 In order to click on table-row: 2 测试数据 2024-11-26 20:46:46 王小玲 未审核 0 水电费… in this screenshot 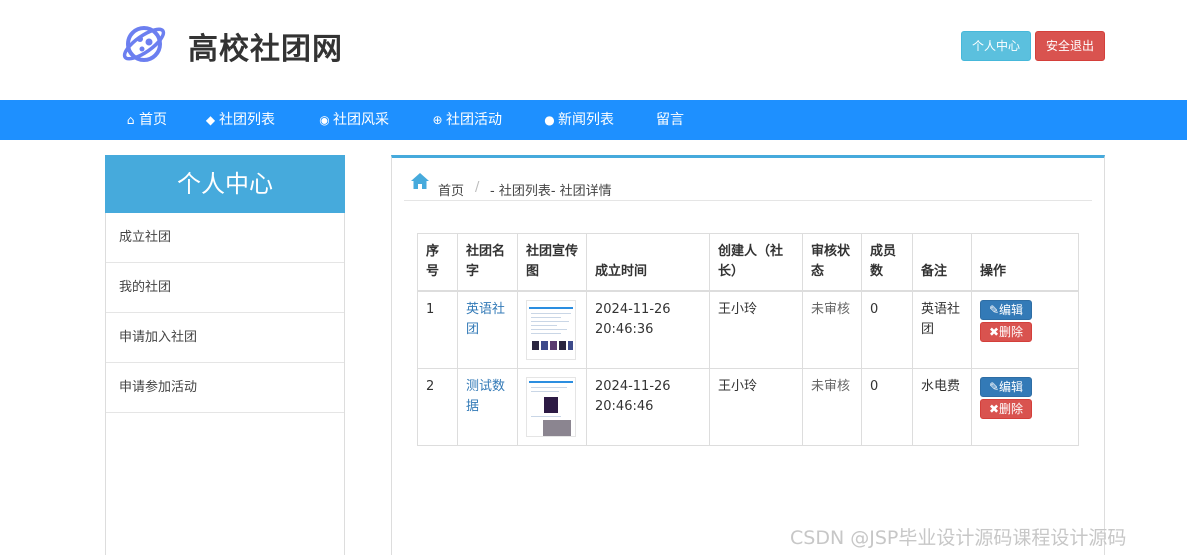, I will do `click(748, 407)`.